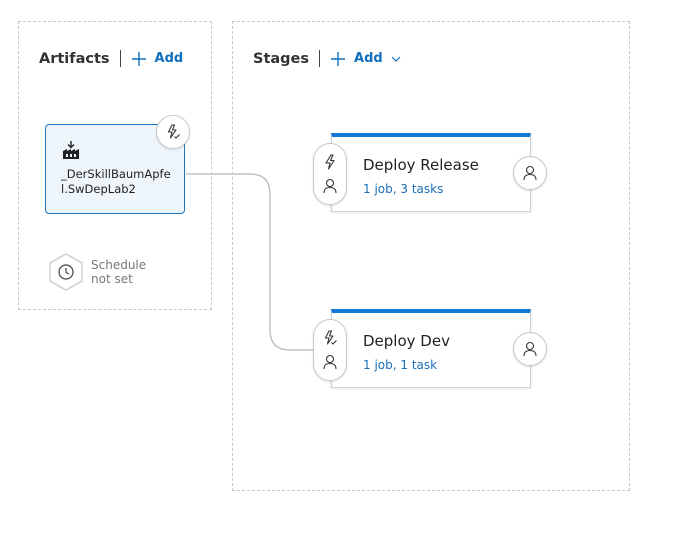 The image size is (673, 537). I want to click on continuous-deployment-trigger-button, so click(173, 132).